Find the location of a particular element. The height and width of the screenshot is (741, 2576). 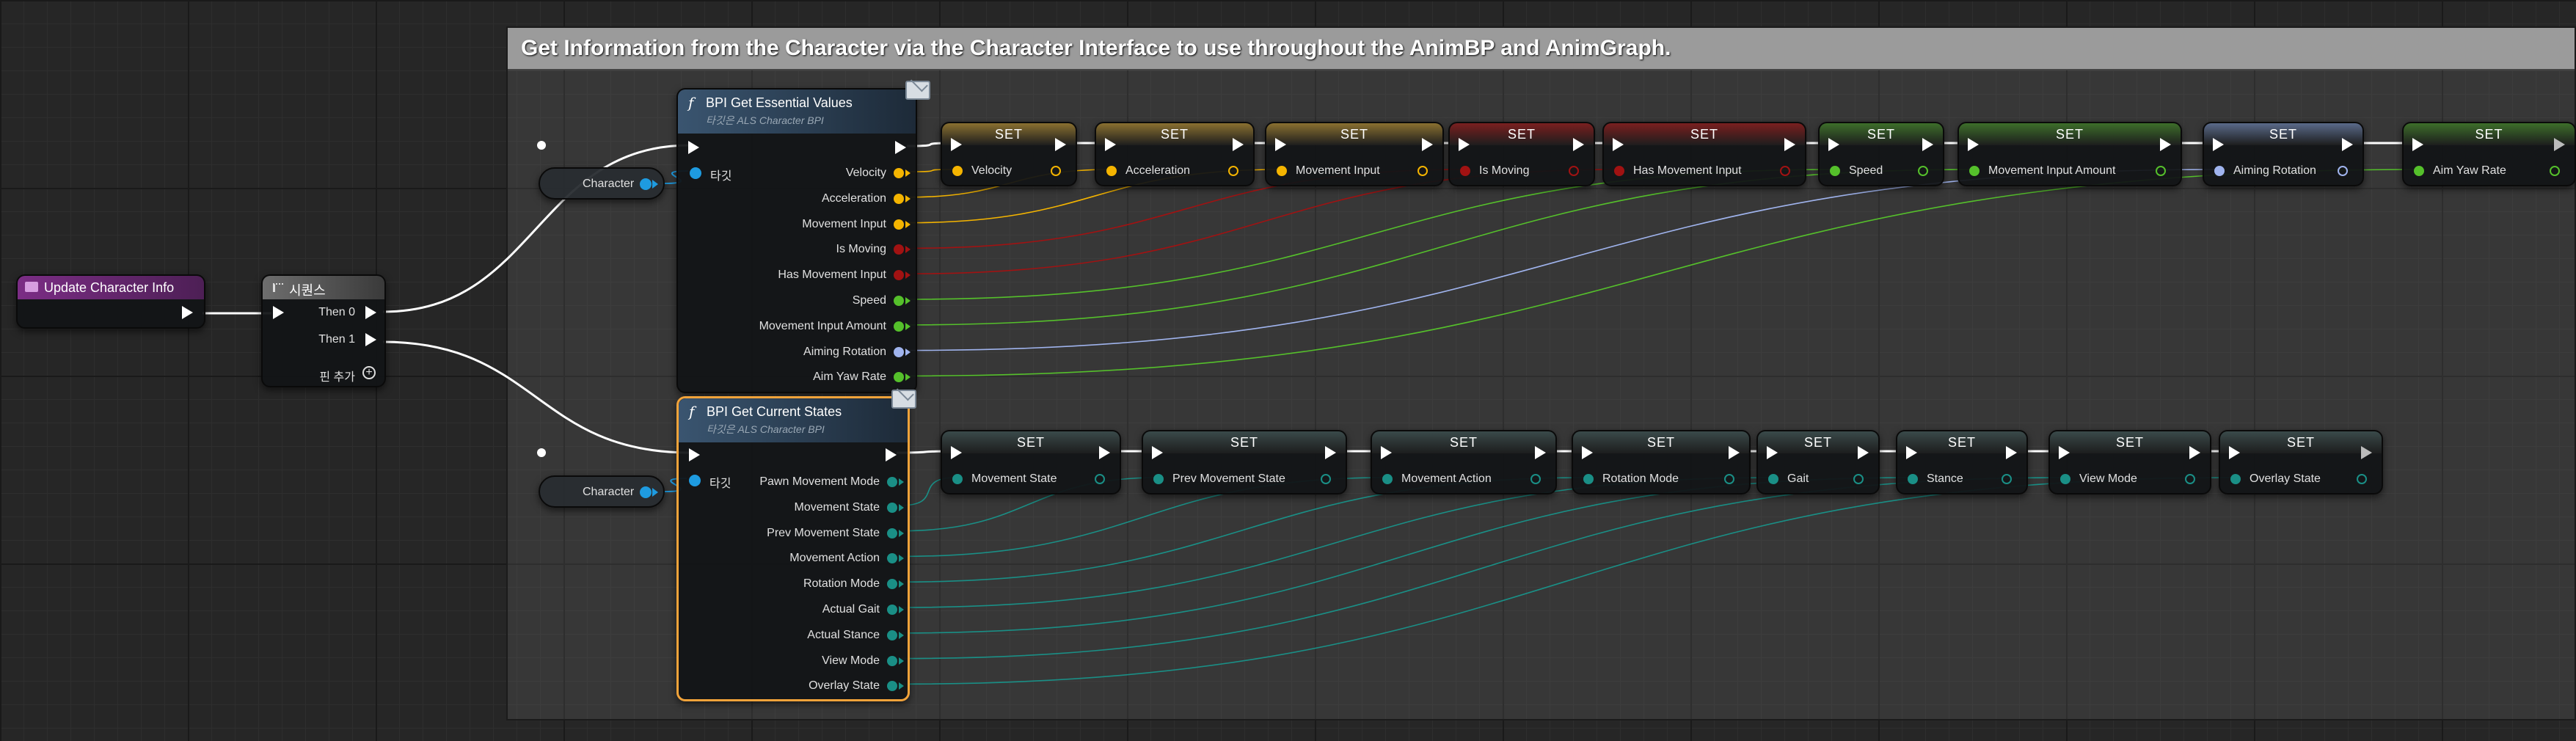

set-node-rotation-mode: SET Rotation Mode is located at coordinates (1662, 462).